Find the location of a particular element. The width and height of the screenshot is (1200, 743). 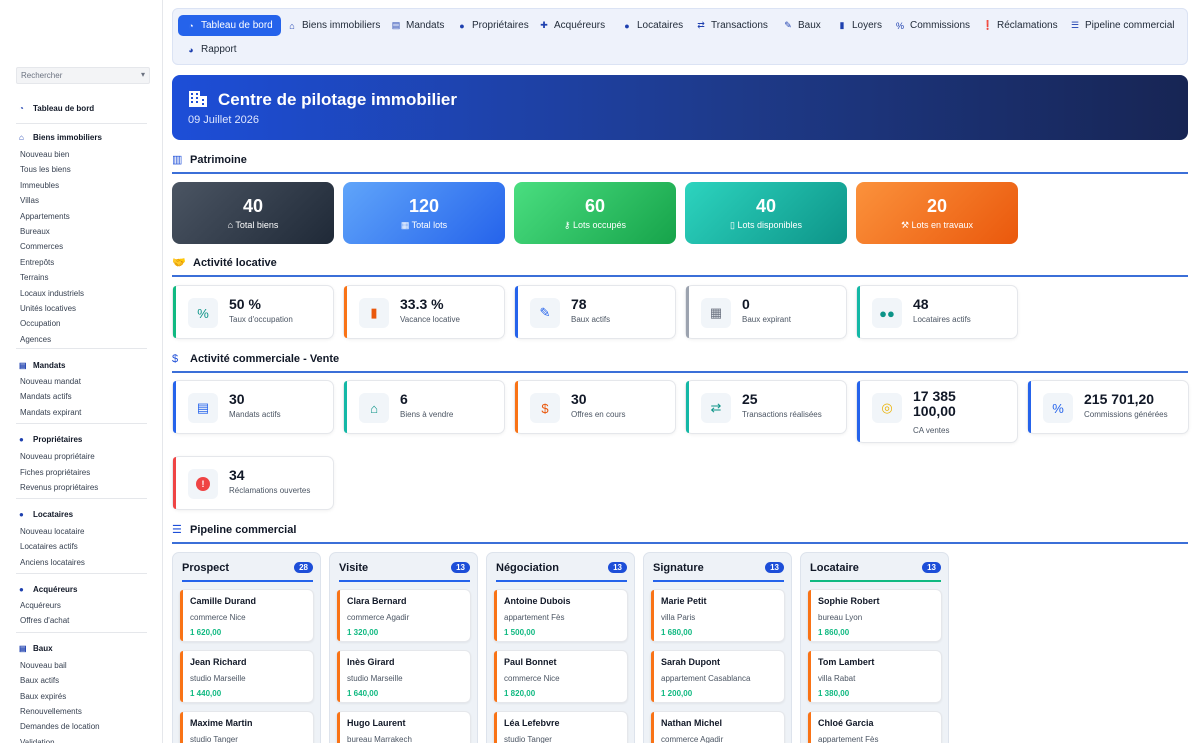

sidebar-item: Locataires actifs is located at coordinates (49, 546).